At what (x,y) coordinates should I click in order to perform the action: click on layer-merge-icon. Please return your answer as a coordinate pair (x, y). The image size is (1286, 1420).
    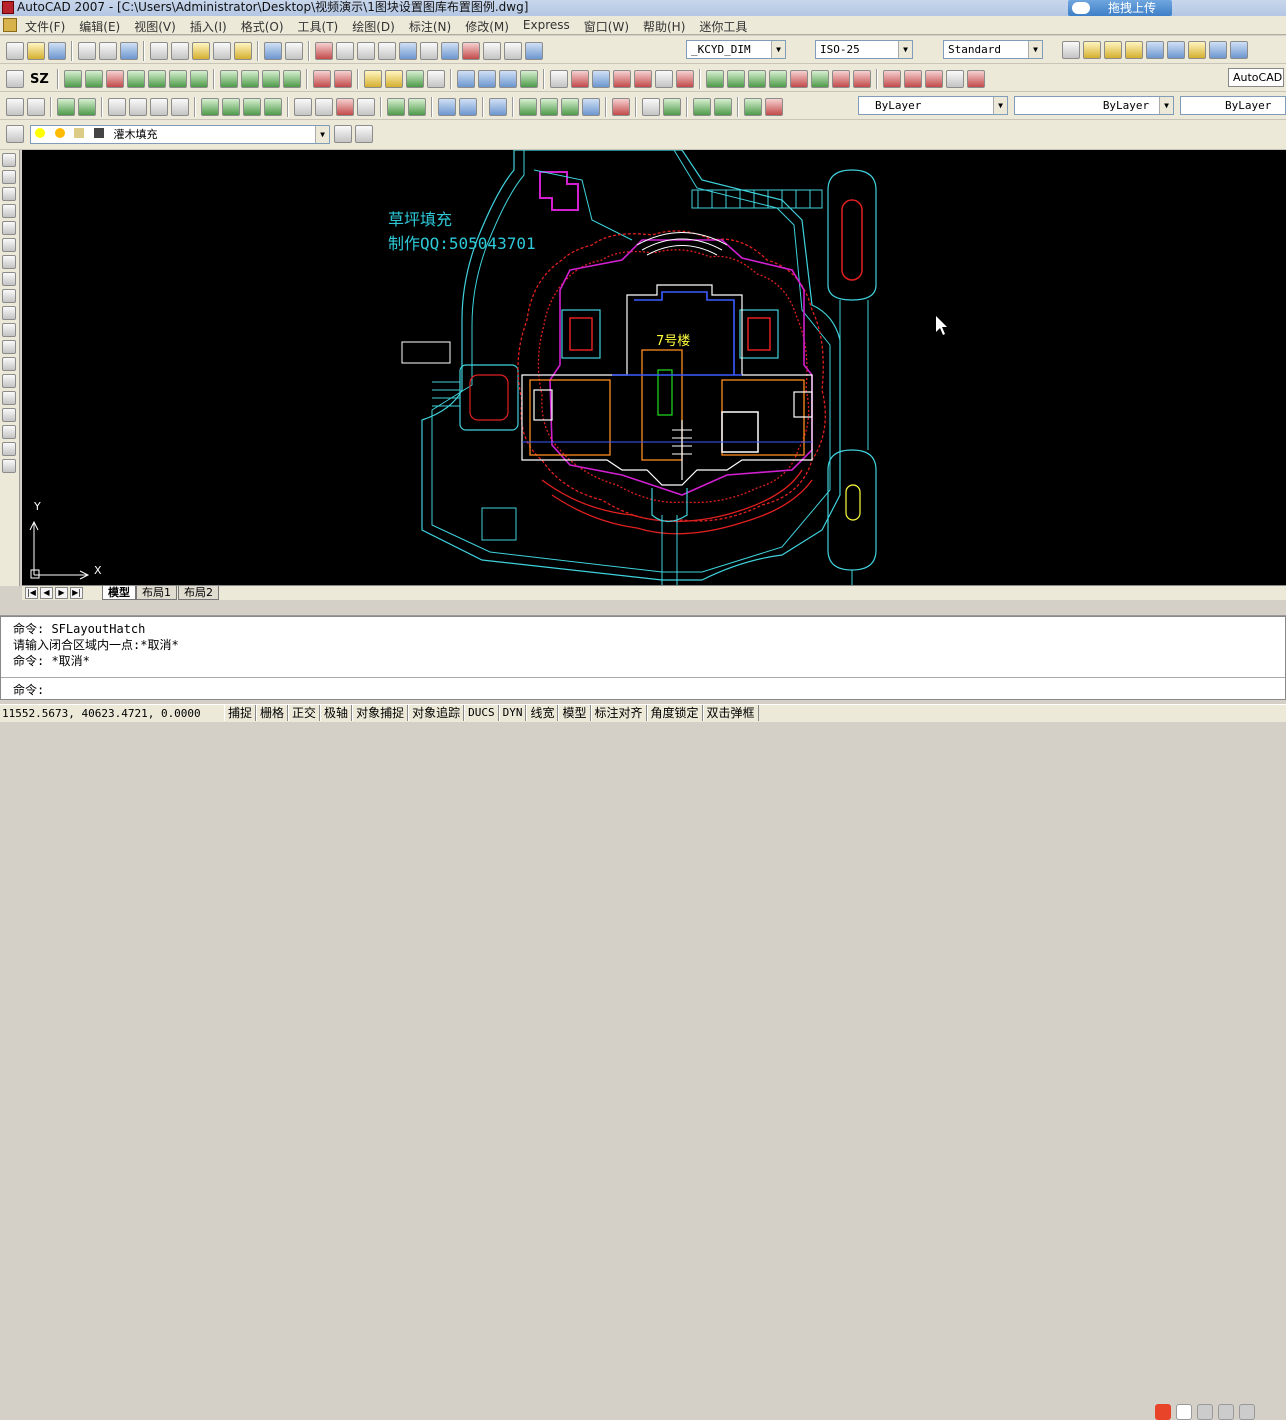
    Looking at the image, I should click on (1239, 50).